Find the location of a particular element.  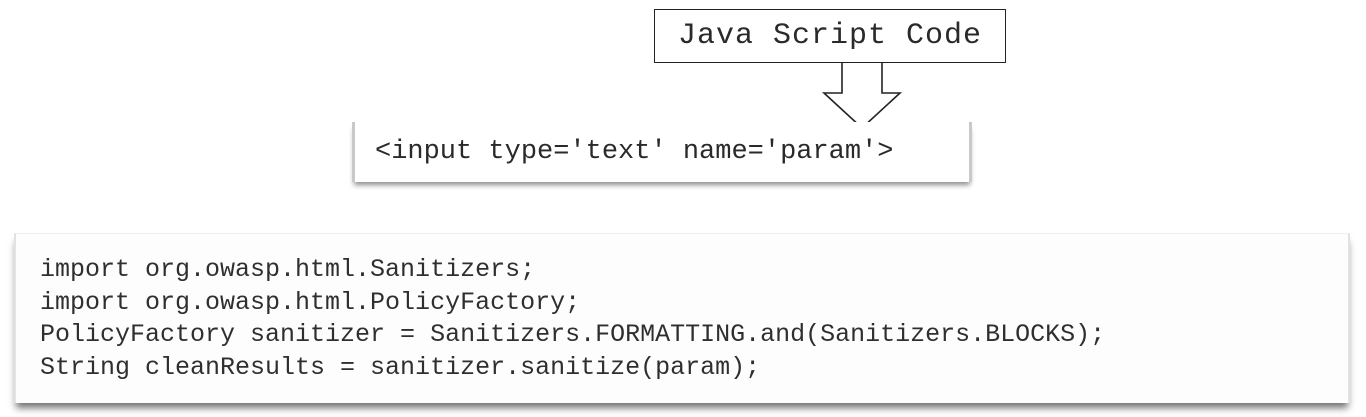

code-line: import org.owasp.html.Sanitizers; is located at coordinates (288, 269).